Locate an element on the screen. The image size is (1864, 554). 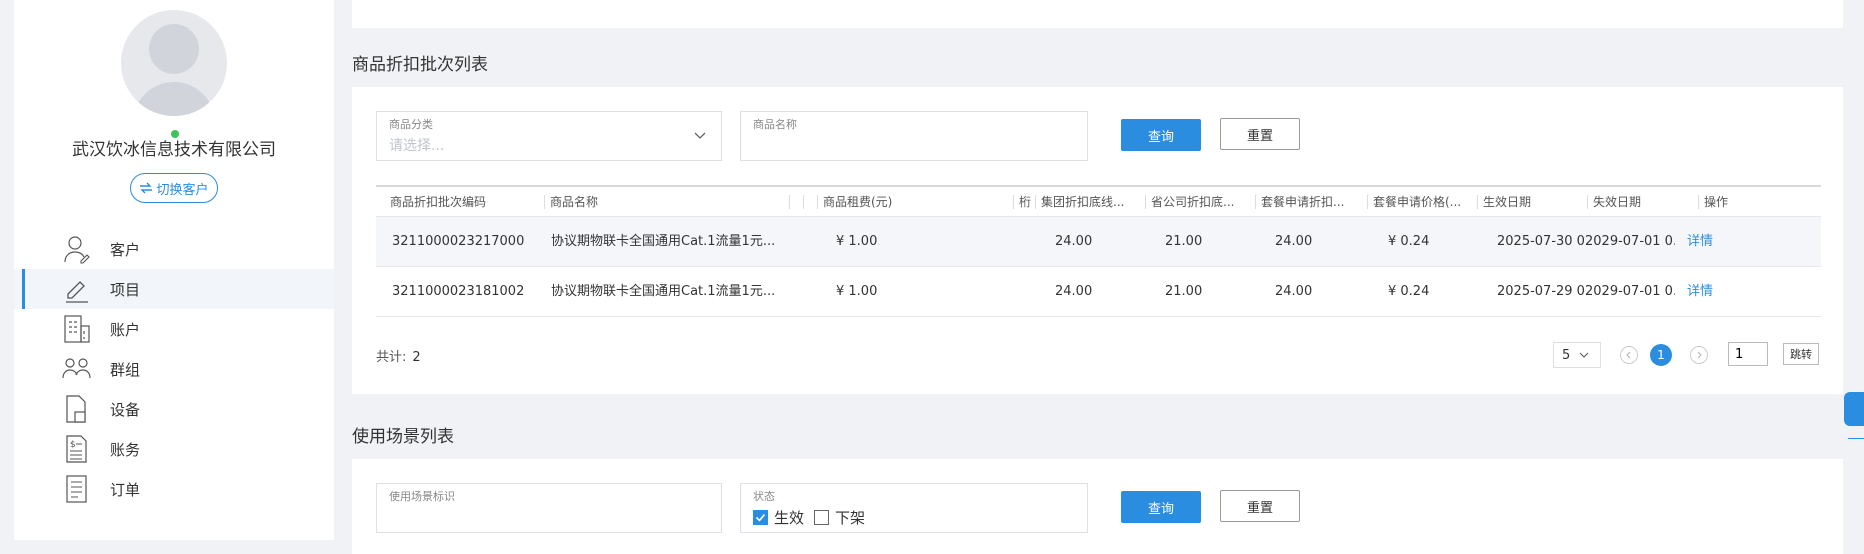
page-size-value: 5 is located at coordinates (1566, 355).